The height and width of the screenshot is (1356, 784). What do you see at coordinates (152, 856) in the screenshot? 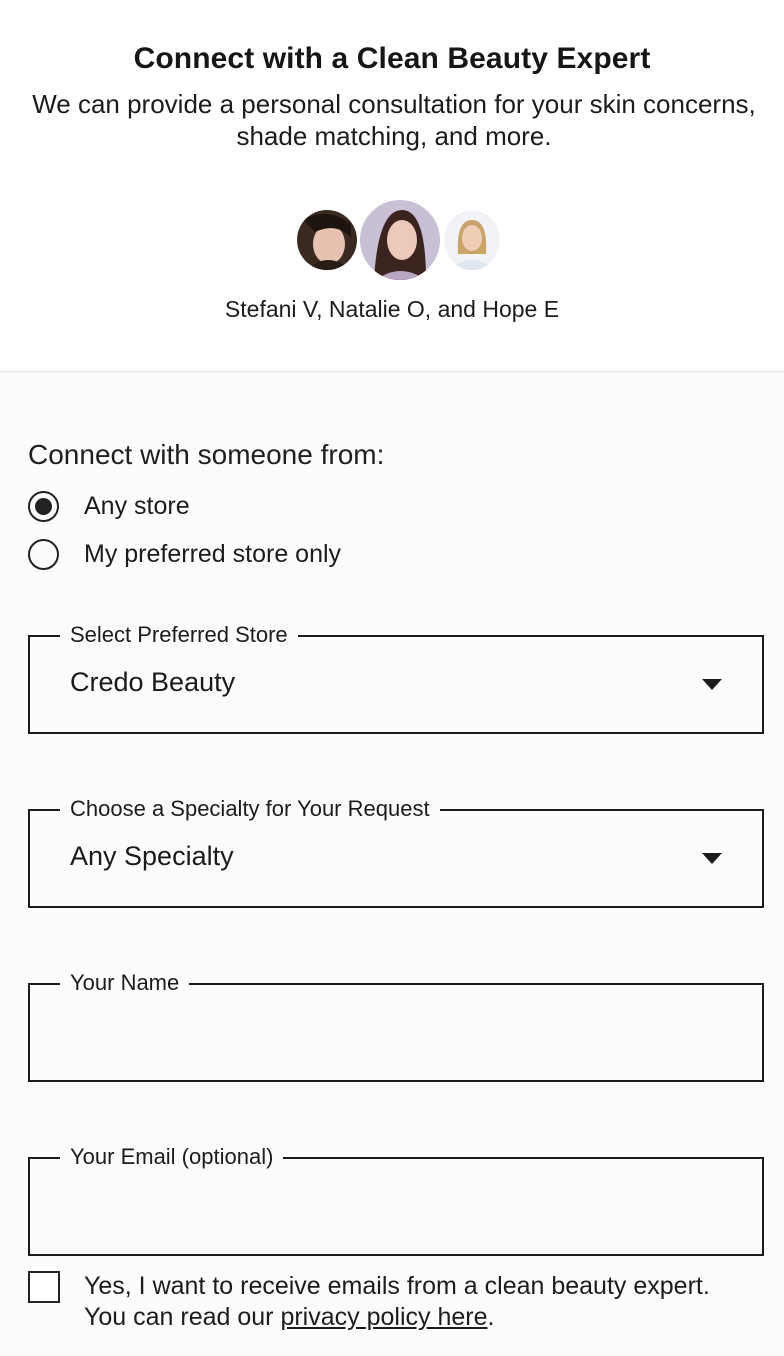
I see `select-value: Any Specialty` at bounding box center [152, 856].